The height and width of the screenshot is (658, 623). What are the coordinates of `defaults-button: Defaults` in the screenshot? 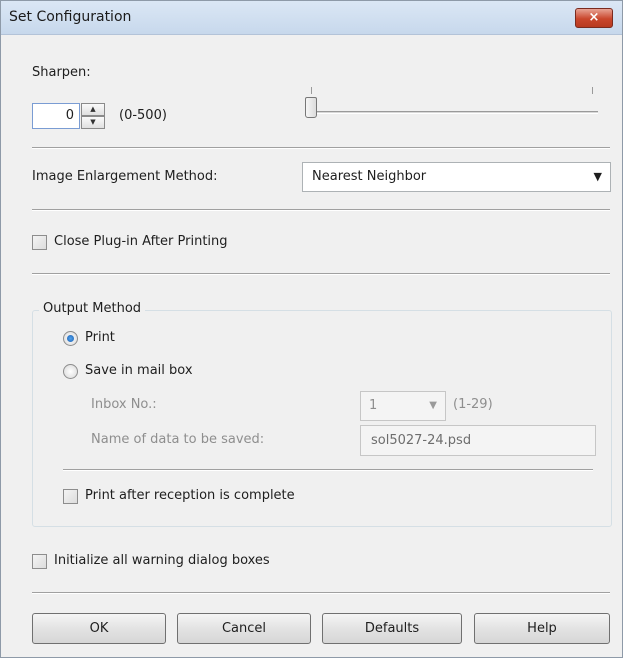 It's located at (392, 628).